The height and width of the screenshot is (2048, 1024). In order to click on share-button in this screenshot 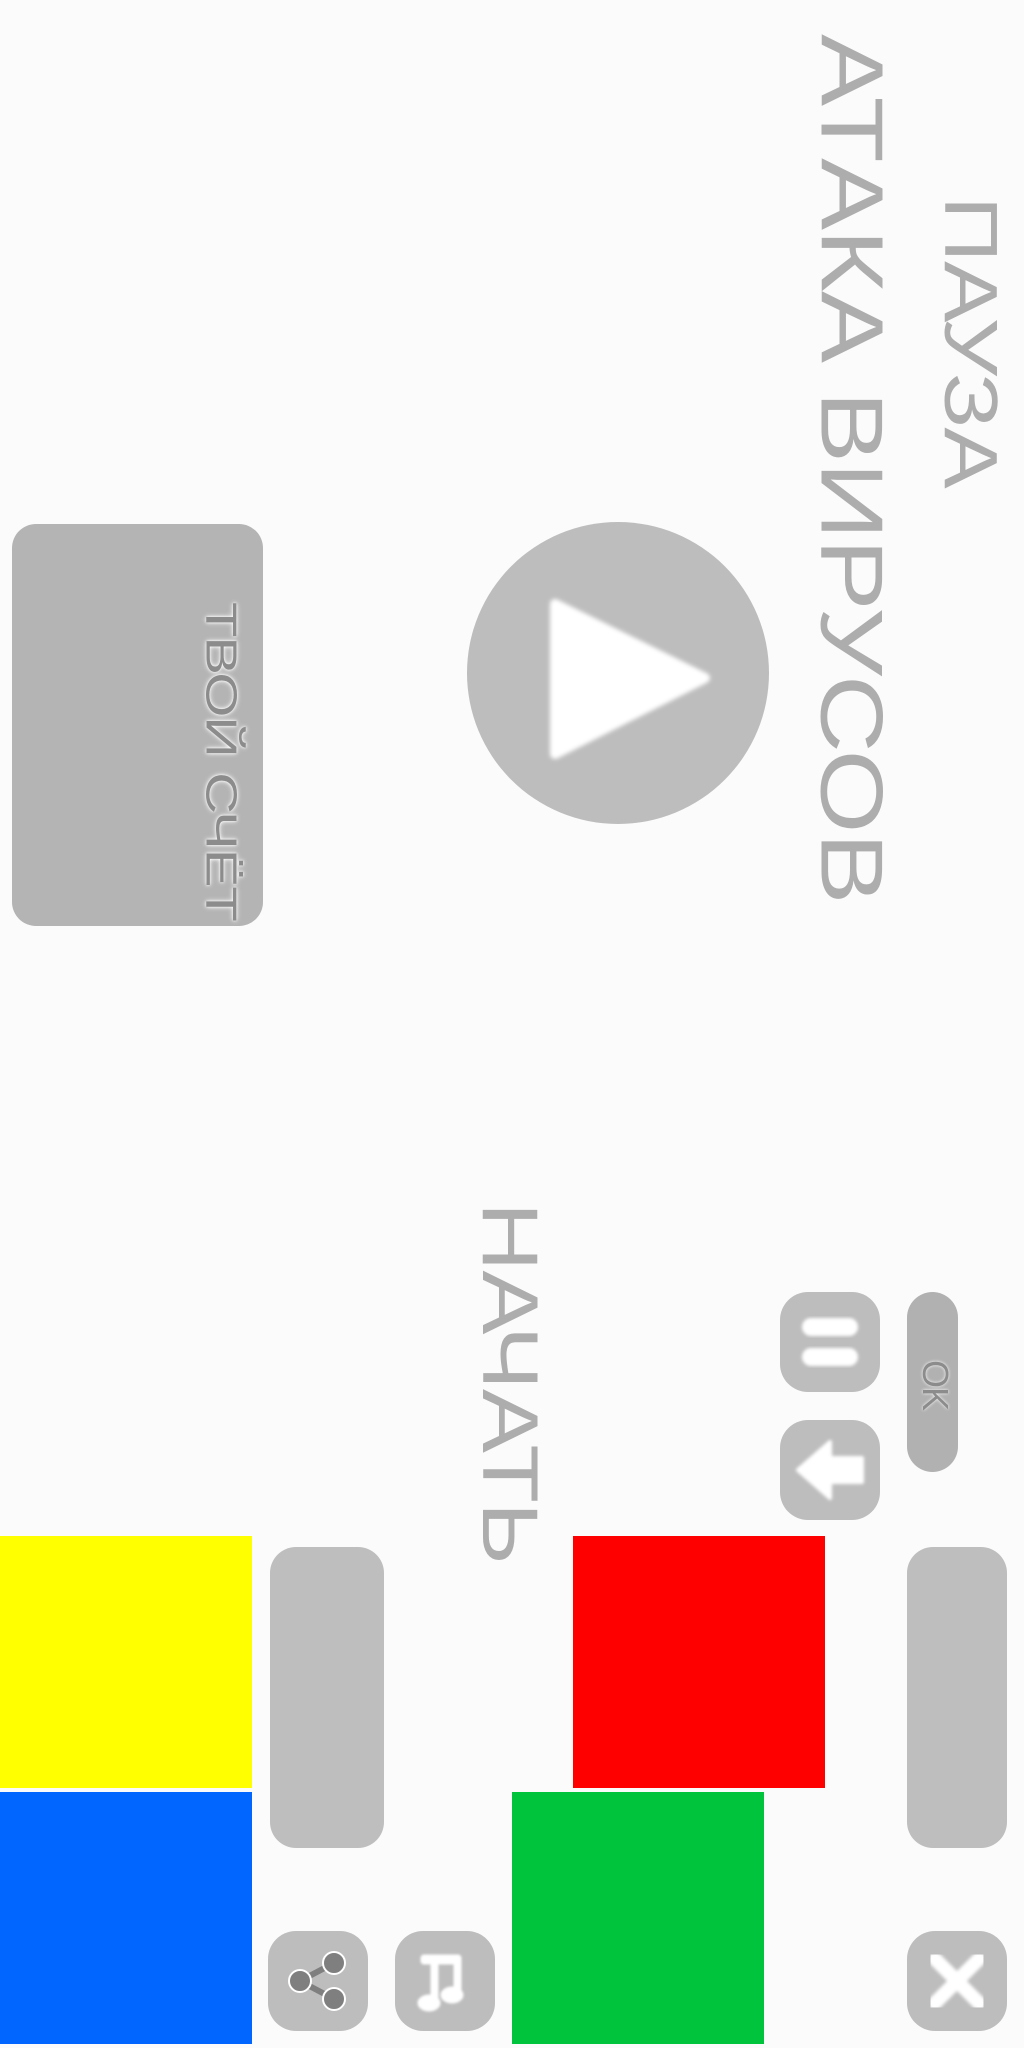, I will do `click(318, 1981)`.